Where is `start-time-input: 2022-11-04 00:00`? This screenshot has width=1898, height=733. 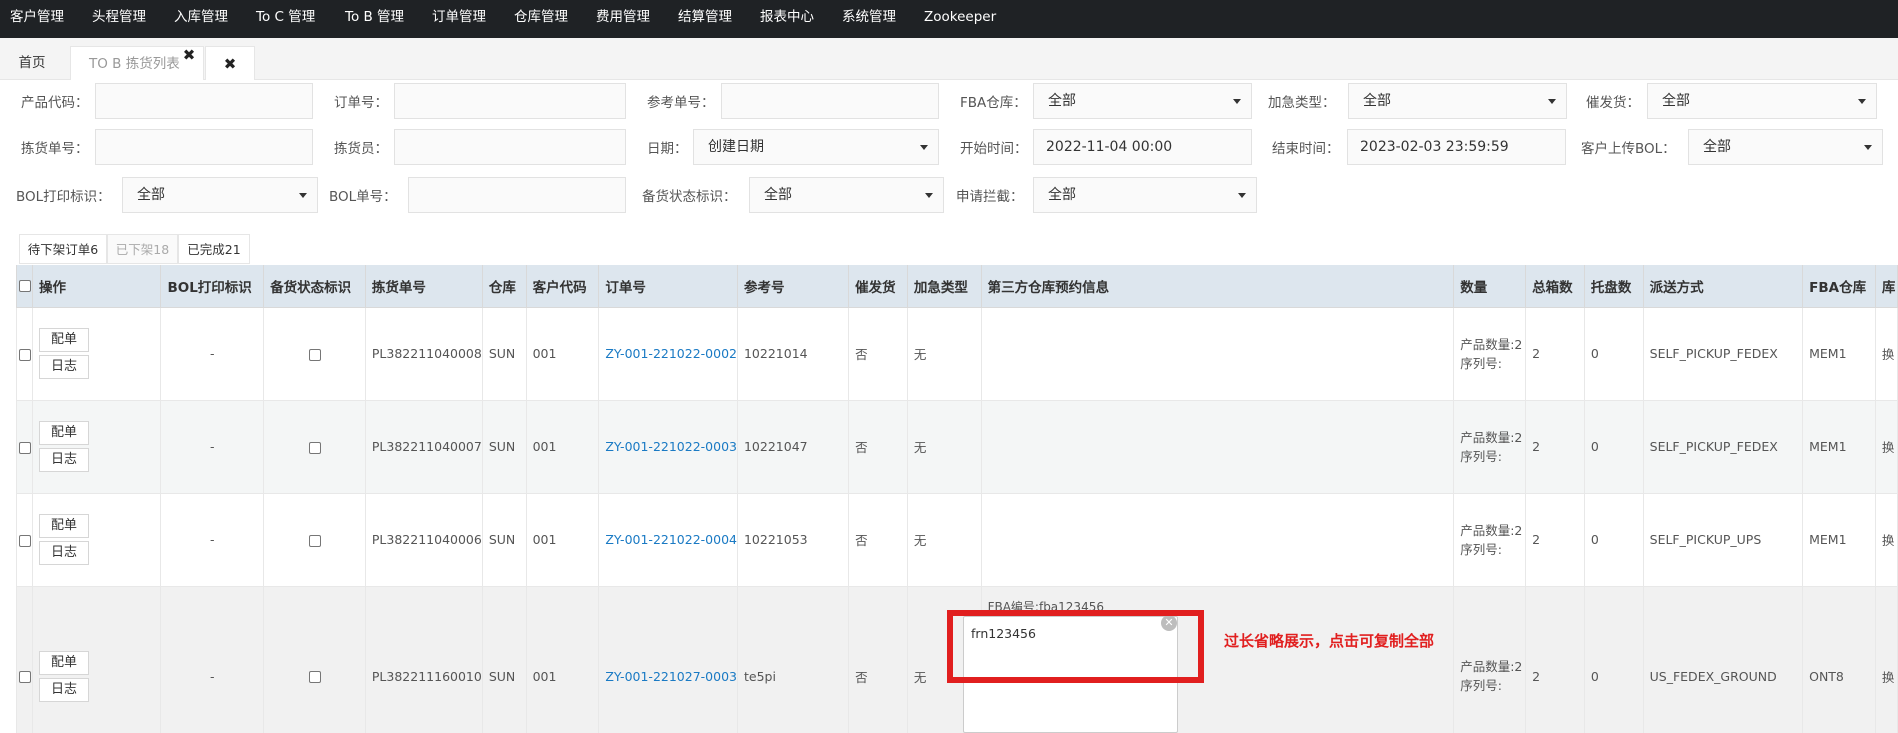
start-time-input: 2022-11-04 00:00 is located at coordinates (1142, 147).